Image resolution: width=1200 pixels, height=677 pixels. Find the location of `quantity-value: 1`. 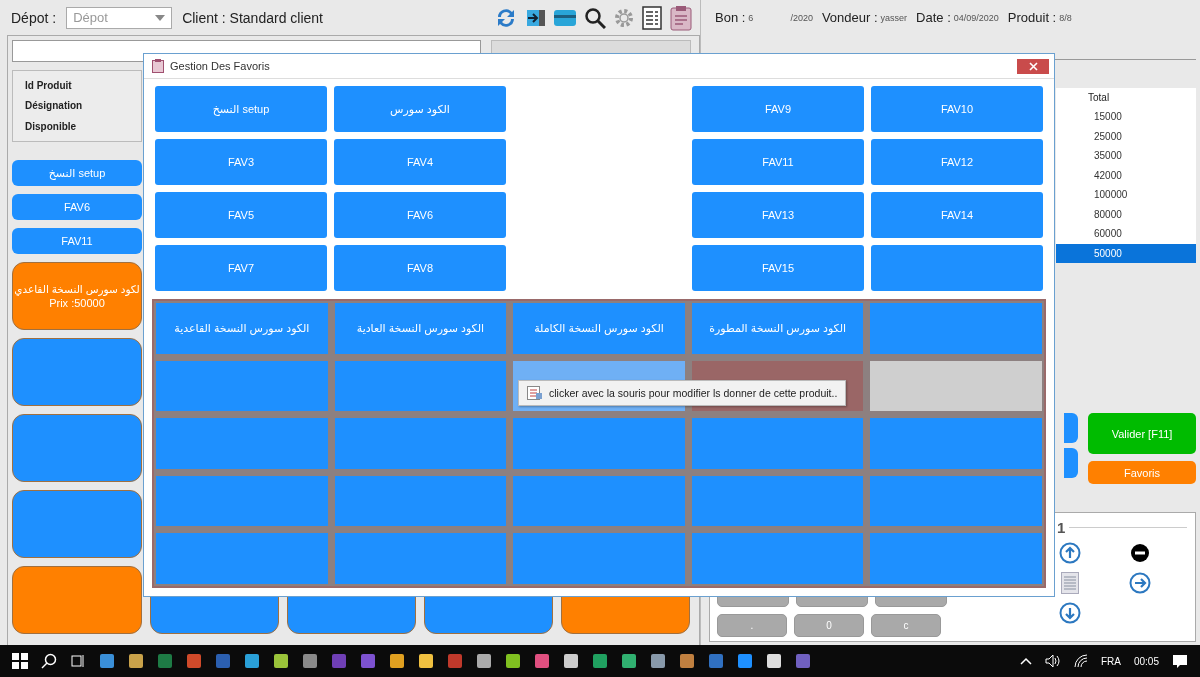

quantity-value: 1 is located at coordinates (1061, 527).